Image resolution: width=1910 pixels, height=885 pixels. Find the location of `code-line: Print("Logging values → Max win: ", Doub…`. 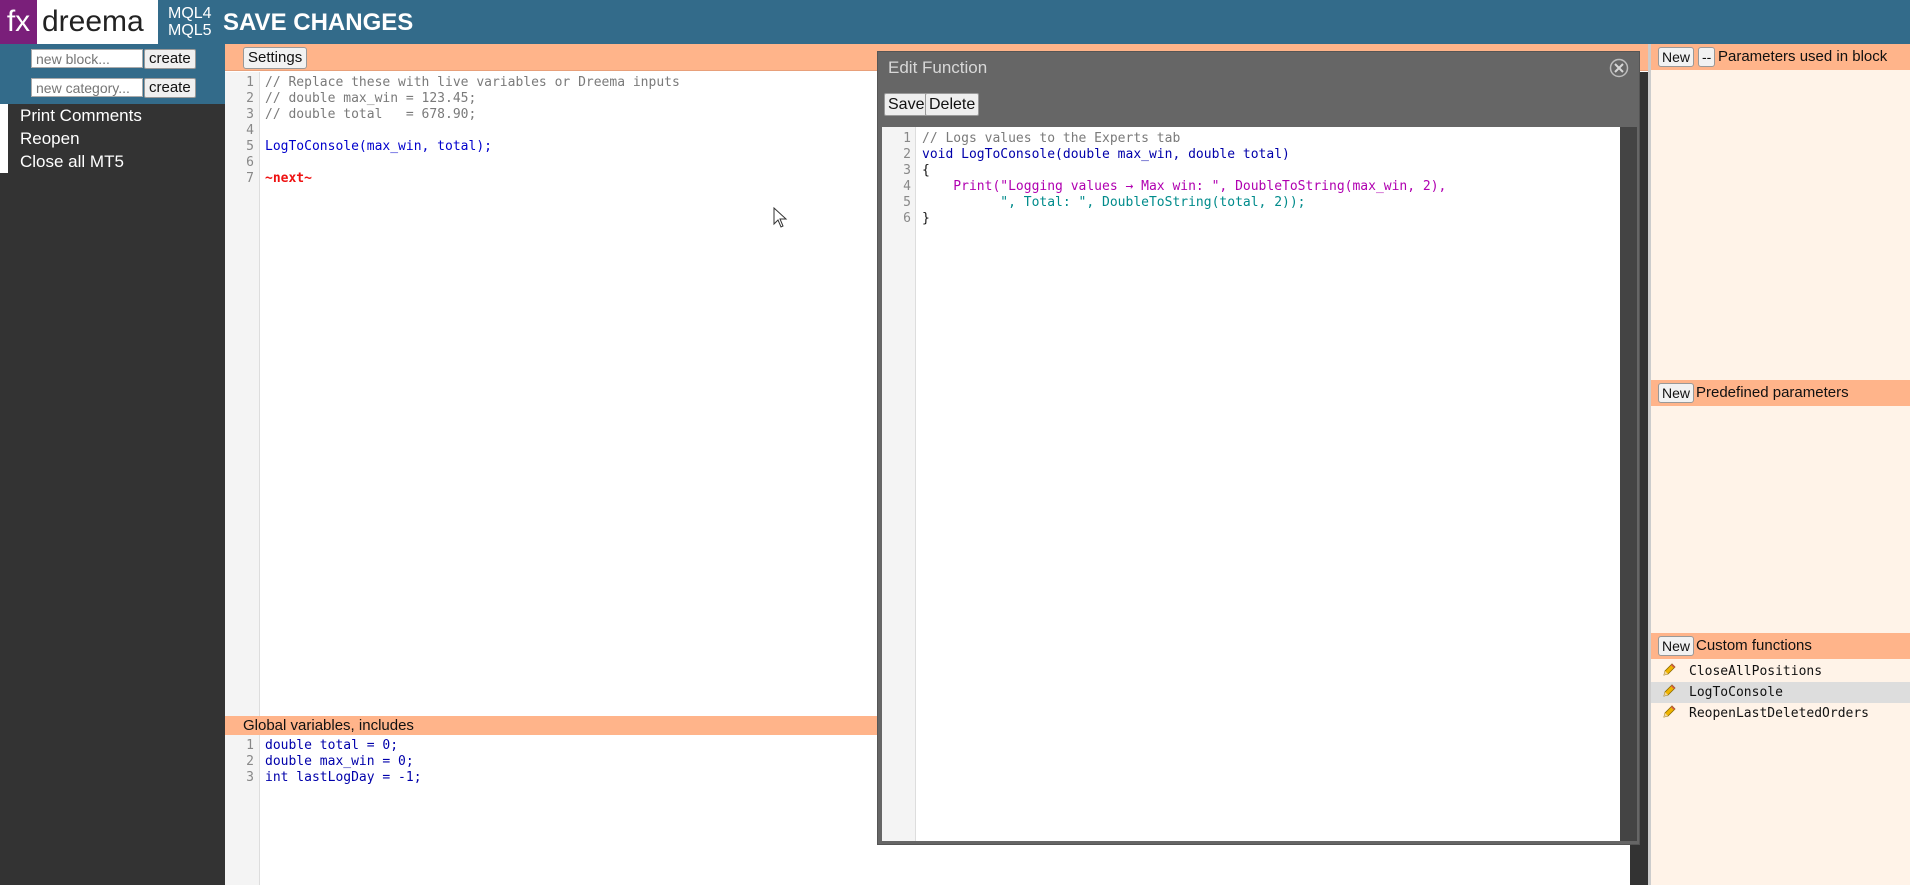

code-line: Print("Logging values → Max win: ", Doub… is located at coordinates (1184, 186).